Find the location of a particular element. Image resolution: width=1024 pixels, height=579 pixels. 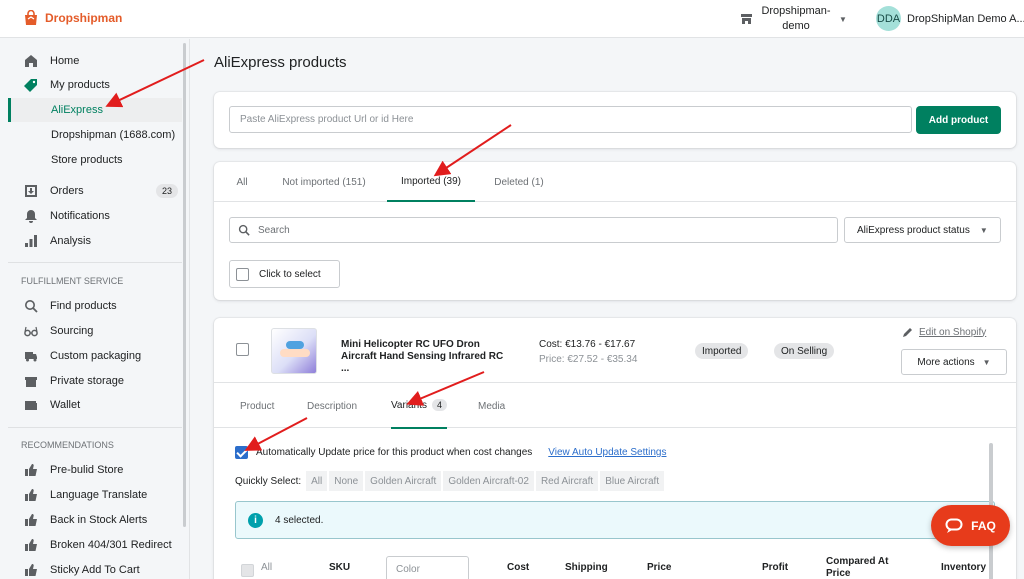

status-select: AliExpress product status ▼ is located at coordinates (922, 230).